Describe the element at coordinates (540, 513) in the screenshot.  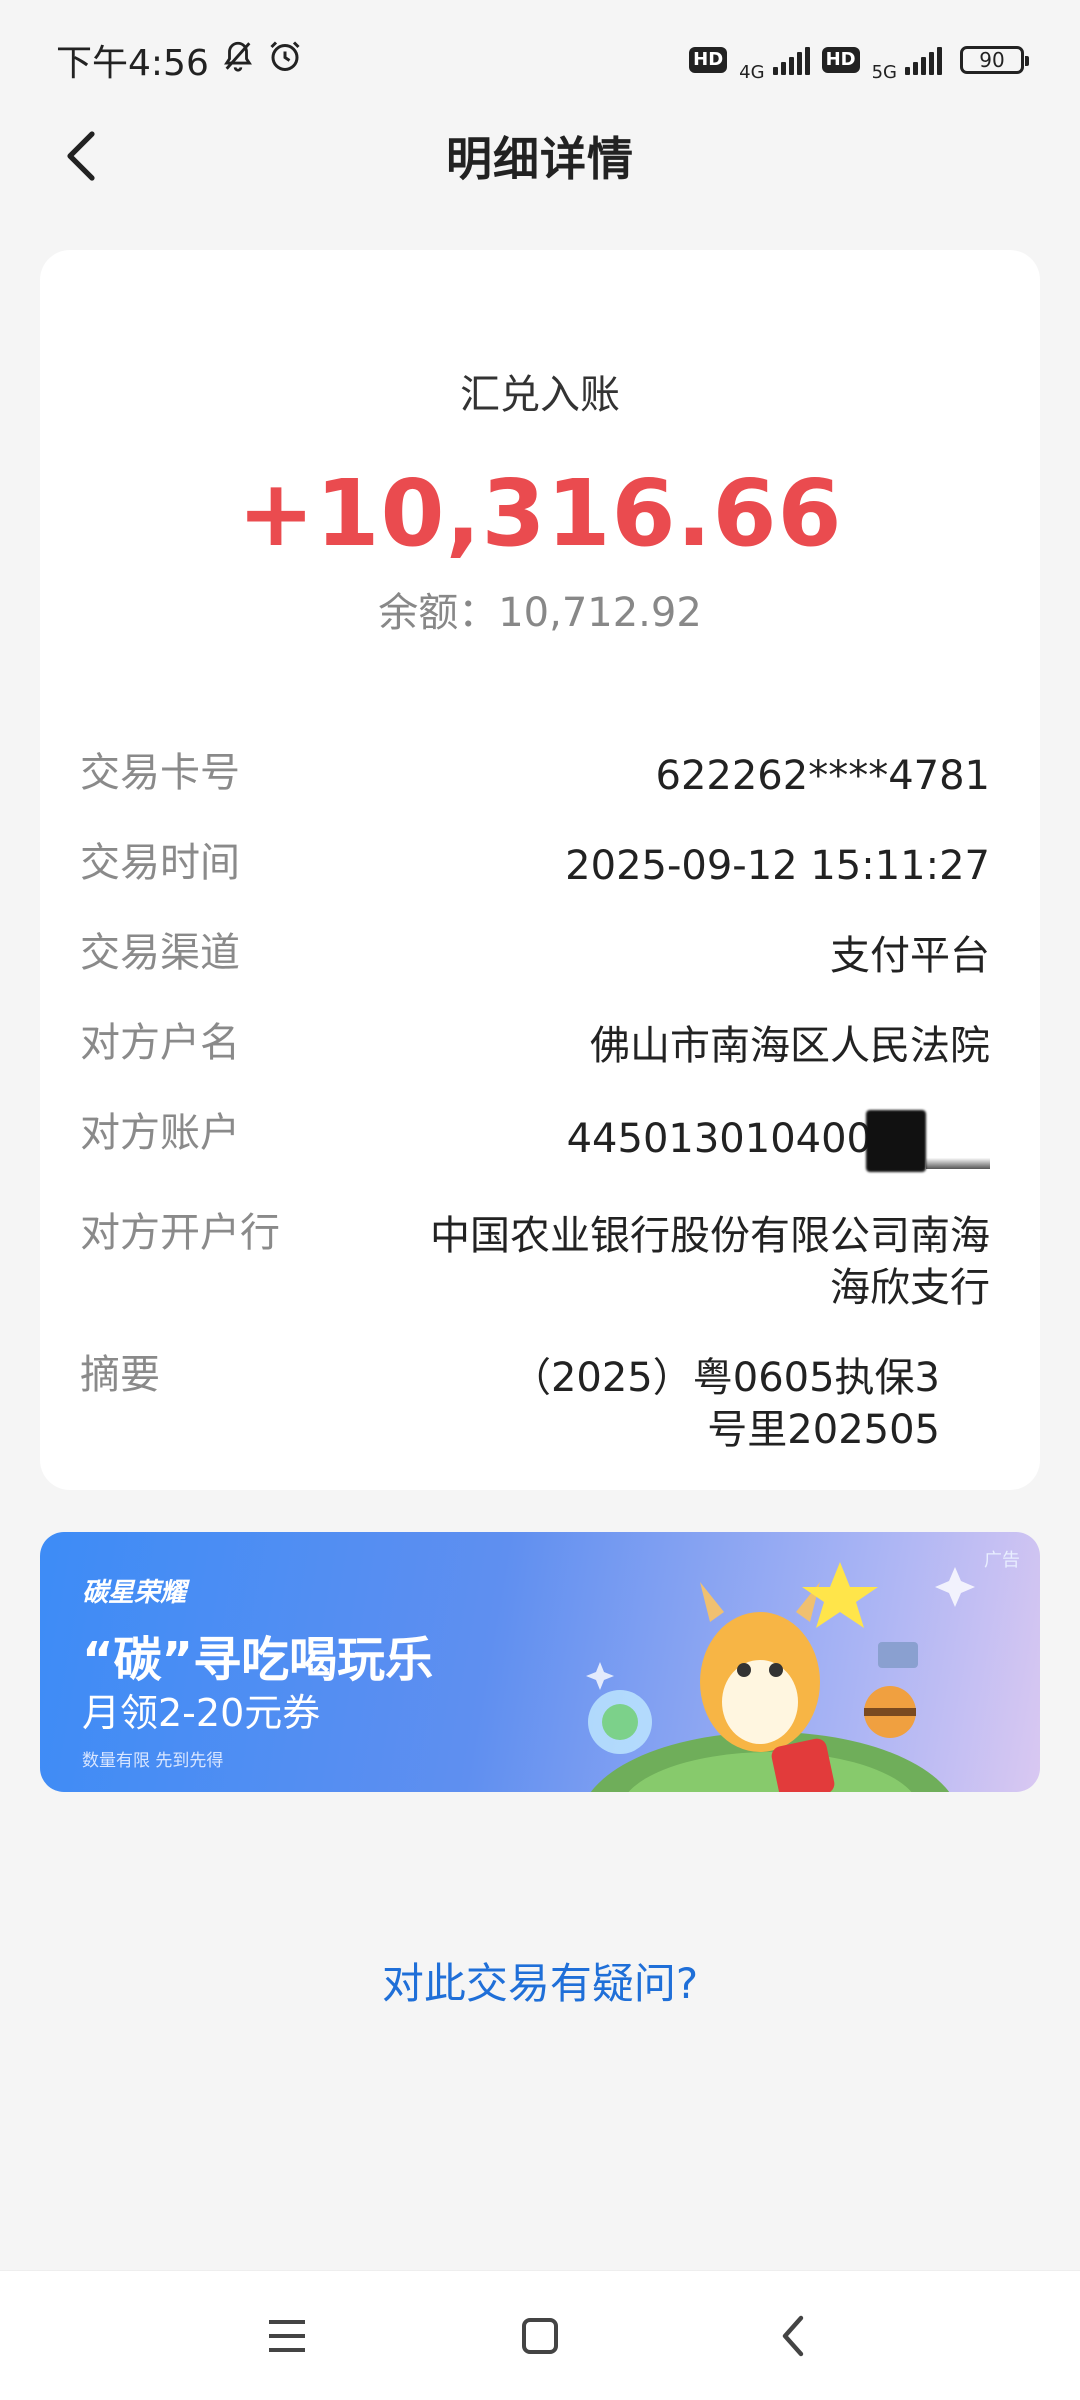
I see `transaction-amount: +10,316.66` at that location.